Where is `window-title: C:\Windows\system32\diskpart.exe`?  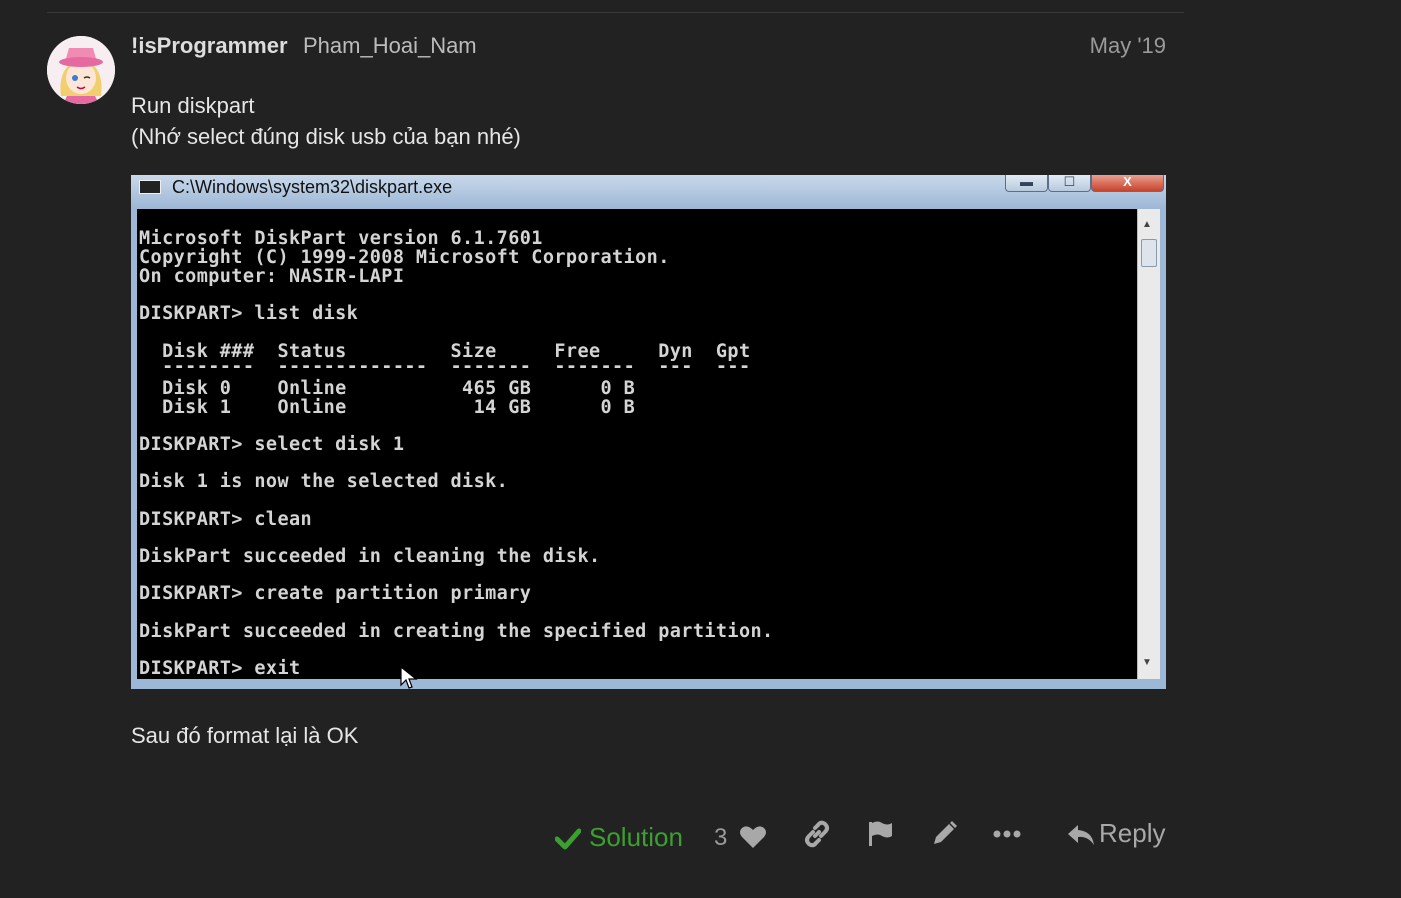 window-title: C:\Windows\system32\diskpart.exe is located at coordinates (312, 187).